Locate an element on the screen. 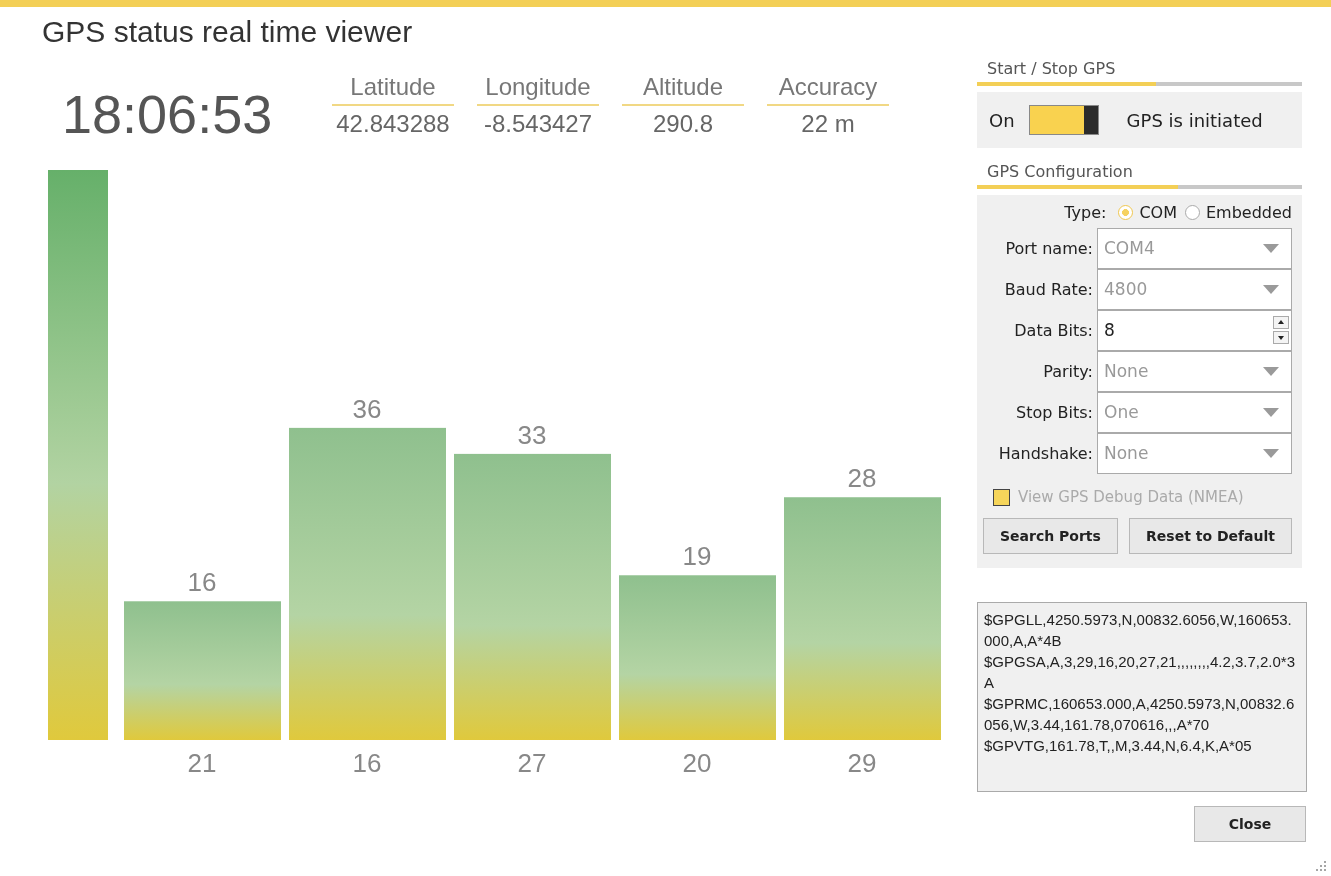 The image size is (1331, 876). satellite-id-label: 16 is located at coordinates (367, 761).